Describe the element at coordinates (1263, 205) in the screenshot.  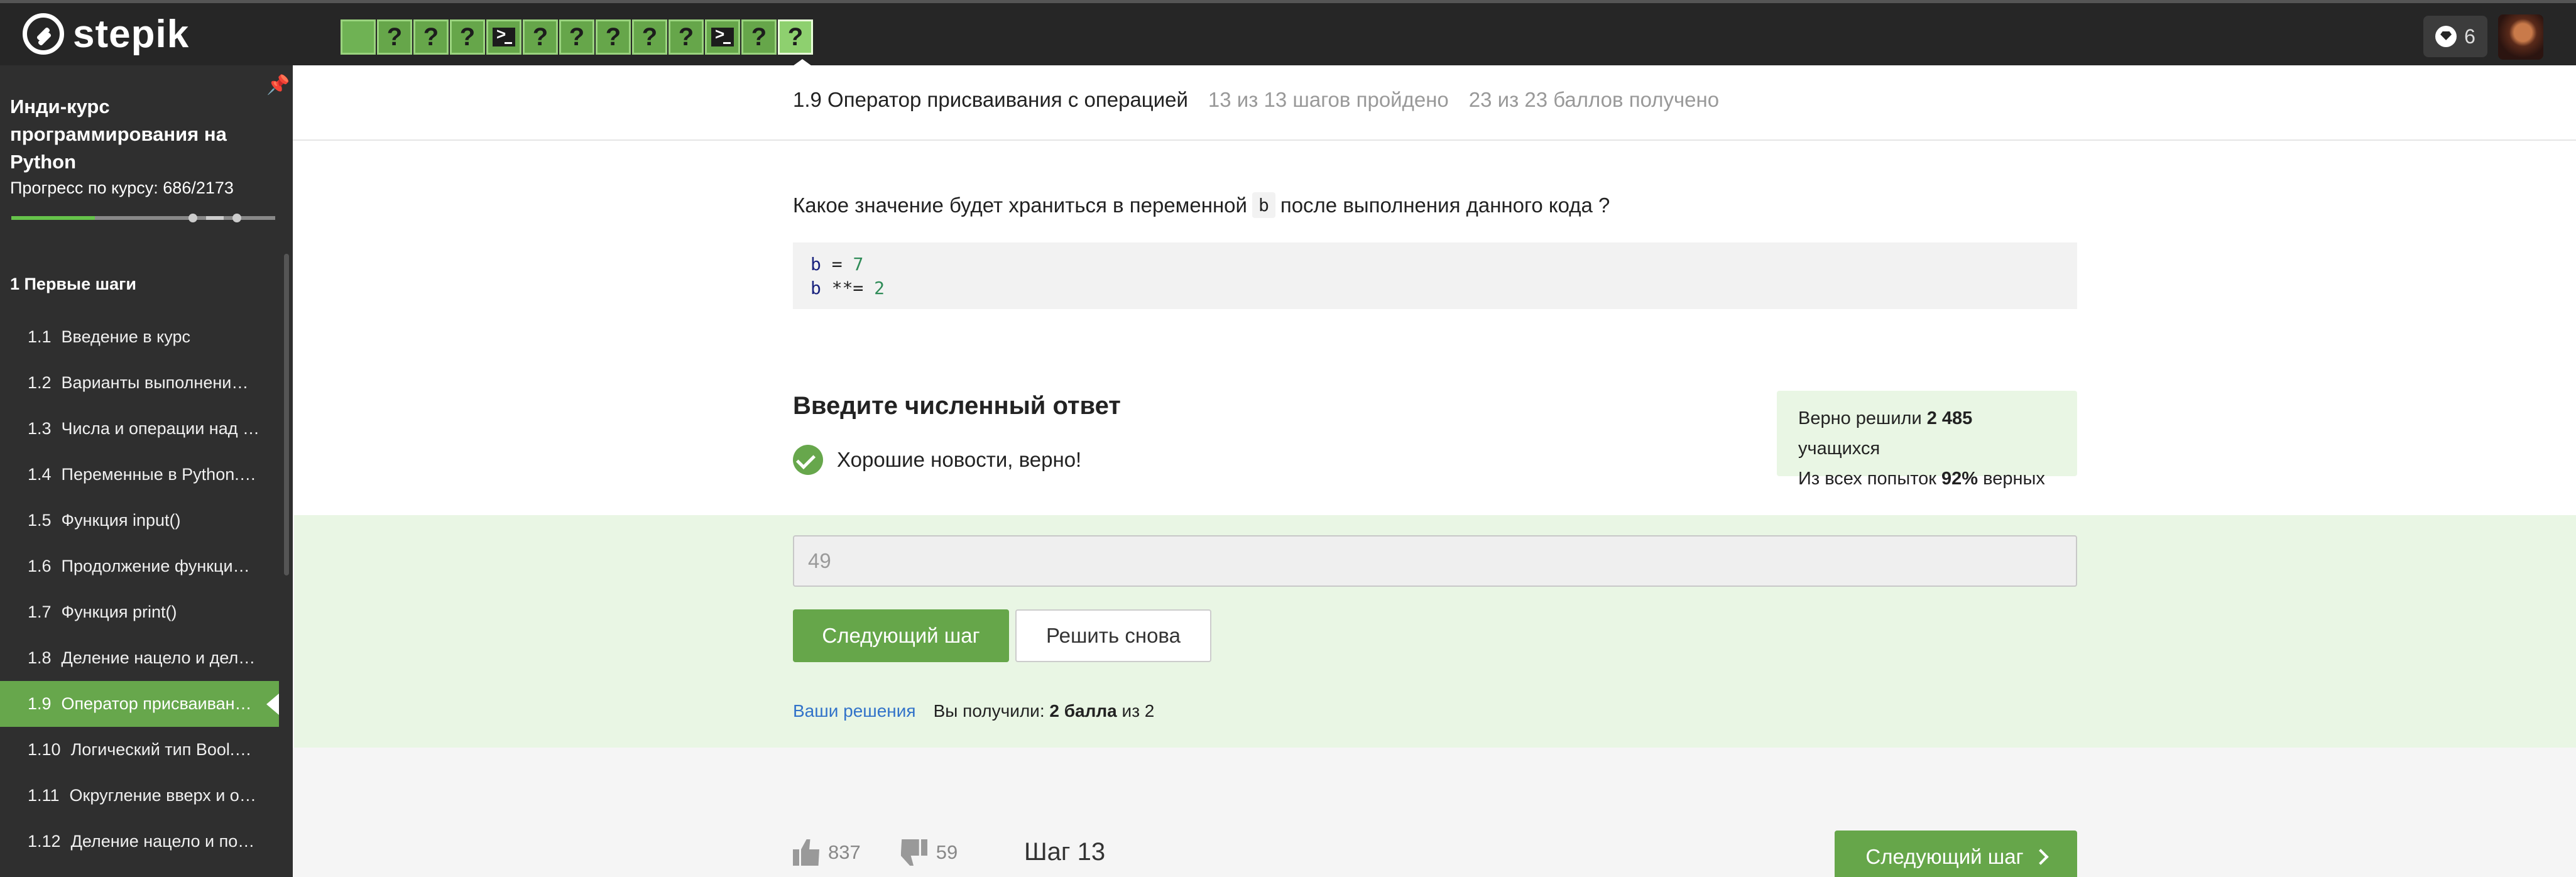
I see `question-variable: b` at that location.